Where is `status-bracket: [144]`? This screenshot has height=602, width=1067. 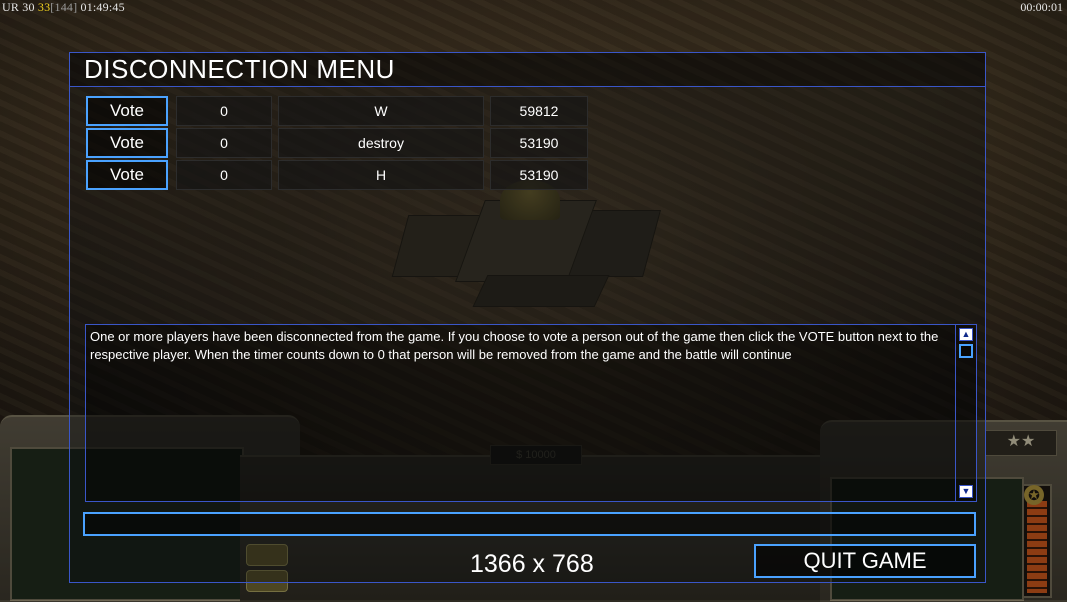
status-bracket: [144] is located at coordinates (64, 7).